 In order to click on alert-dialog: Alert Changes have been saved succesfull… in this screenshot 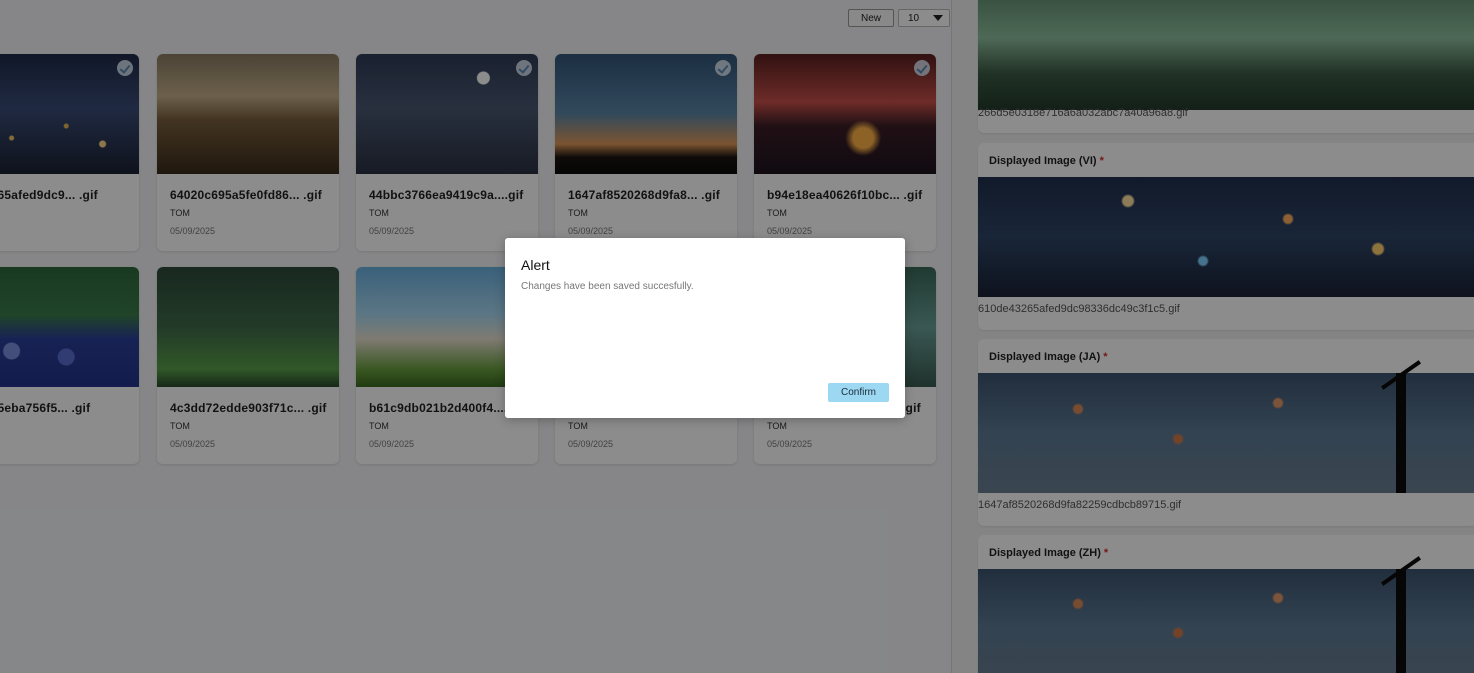, I will do `click(705, 328)`.